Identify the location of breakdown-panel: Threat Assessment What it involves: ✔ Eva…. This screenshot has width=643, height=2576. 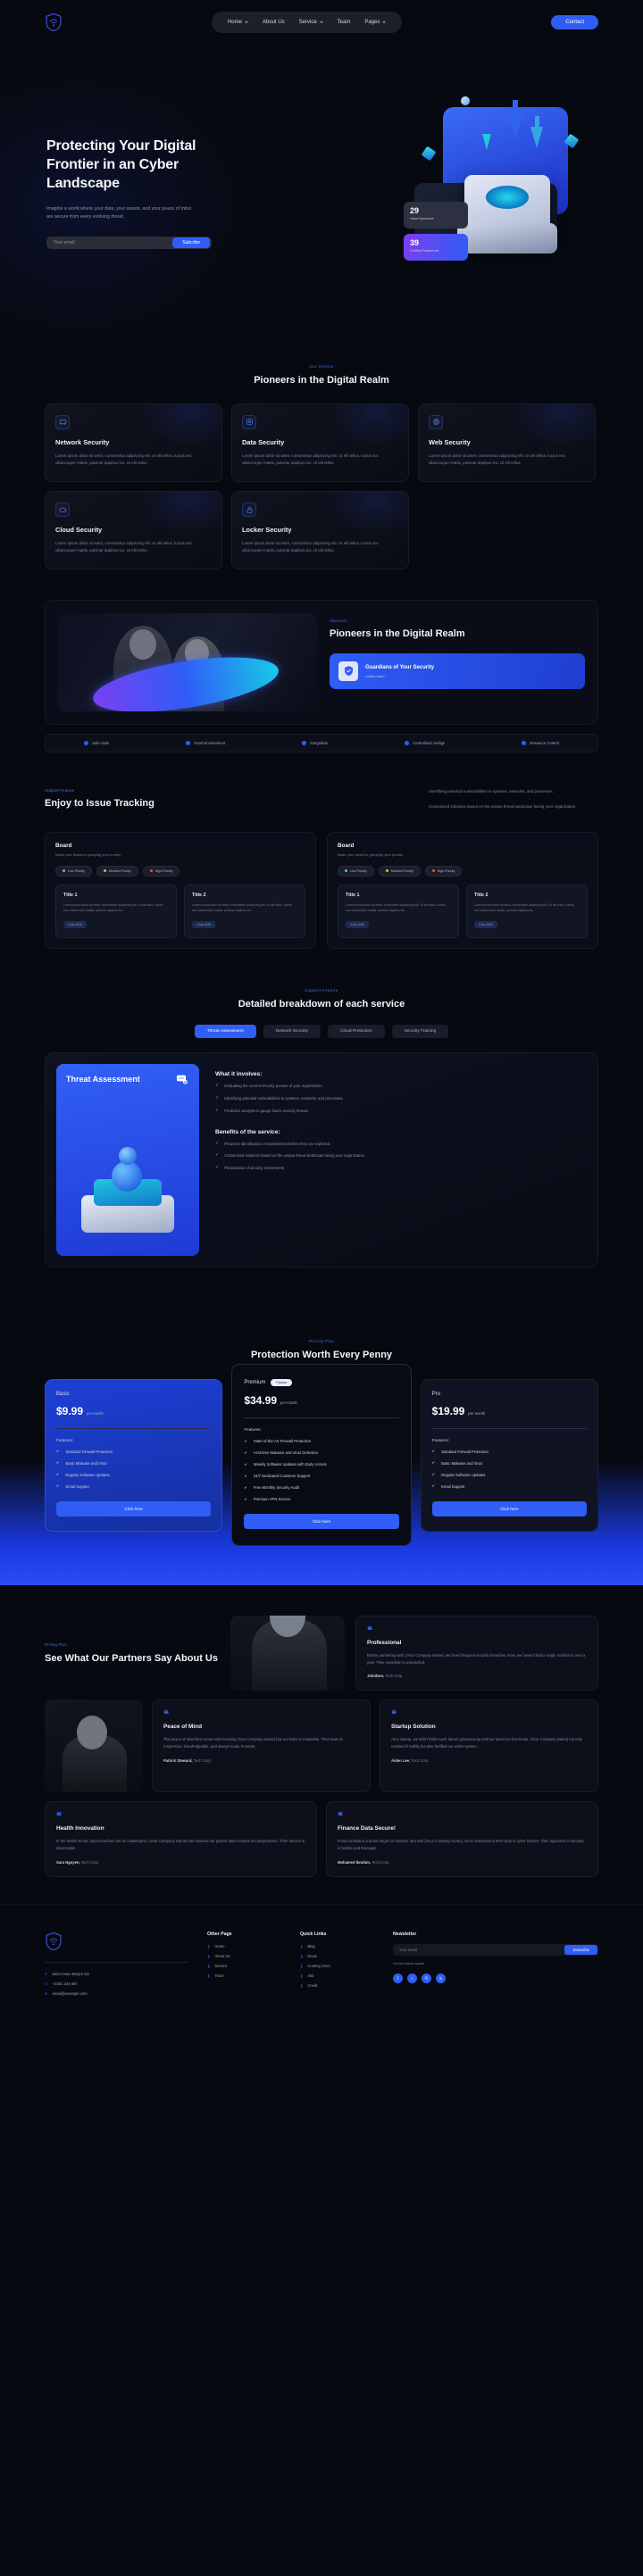
(321, 1160).